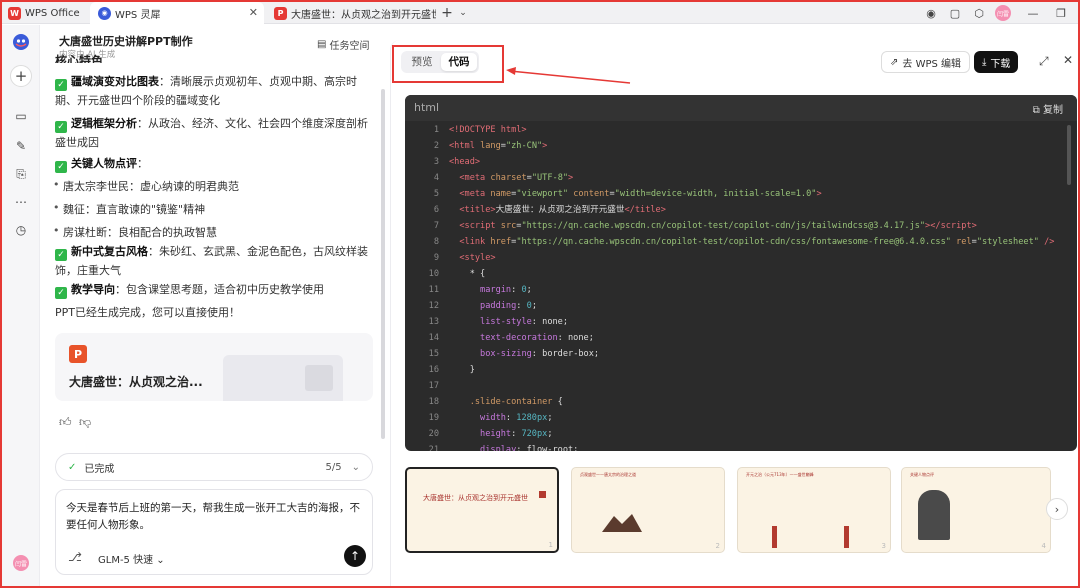 The width and height of the screenshot is (1080, 588). What do you see at coordinates (741, 306) in the screenshot?
I see `code-line: 12 padding: 0;` at bounding box center [741, 306].